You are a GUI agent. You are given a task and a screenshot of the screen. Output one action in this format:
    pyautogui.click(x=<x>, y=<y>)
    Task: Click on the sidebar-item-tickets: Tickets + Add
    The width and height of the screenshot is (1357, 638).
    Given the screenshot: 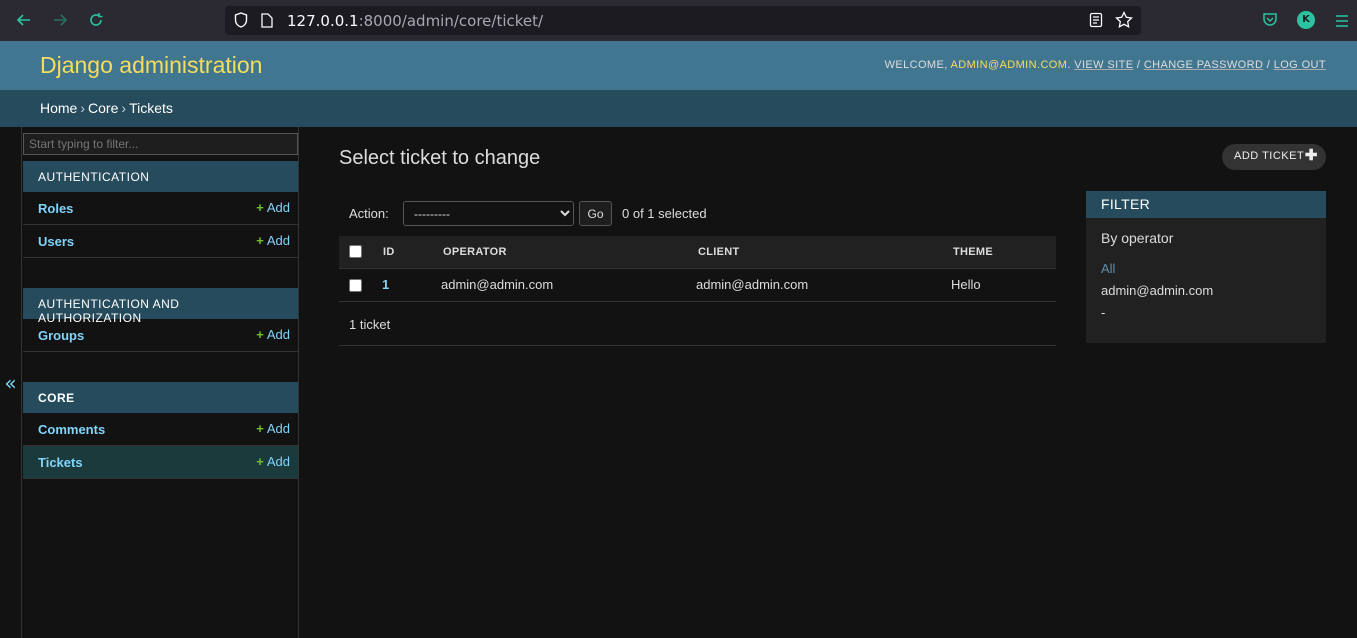 What is the action you would take?
    pyautogui.click(x=160, y=462)
    